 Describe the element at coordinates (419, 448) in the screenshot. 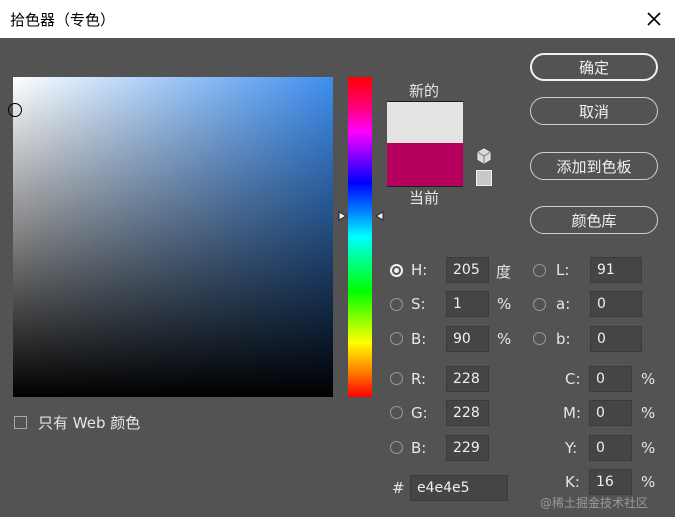

I see `blue-label: B:` at that location.